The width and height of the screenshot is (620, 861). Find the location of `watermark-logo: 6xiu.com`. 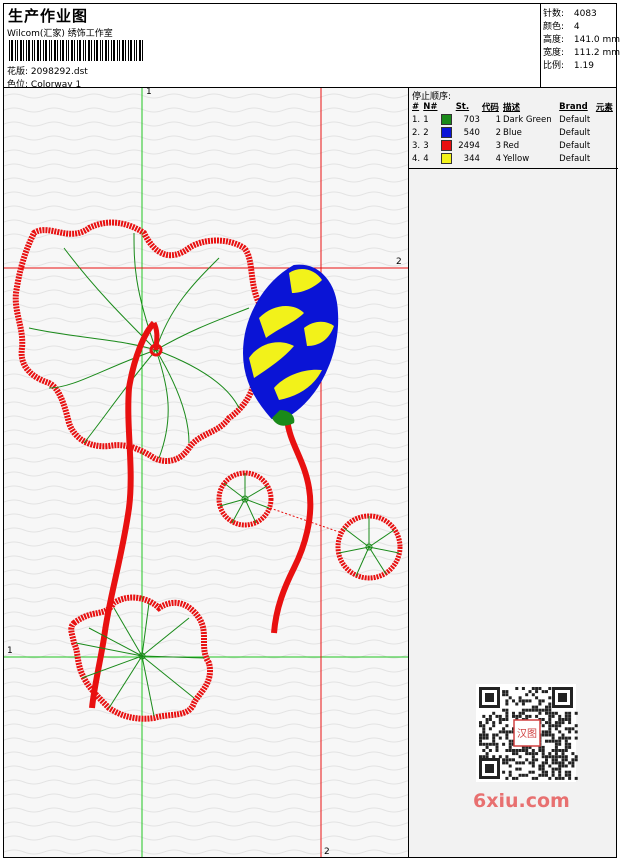

watermark-logo: 6xiu.com is located at coordinates (521, 801).